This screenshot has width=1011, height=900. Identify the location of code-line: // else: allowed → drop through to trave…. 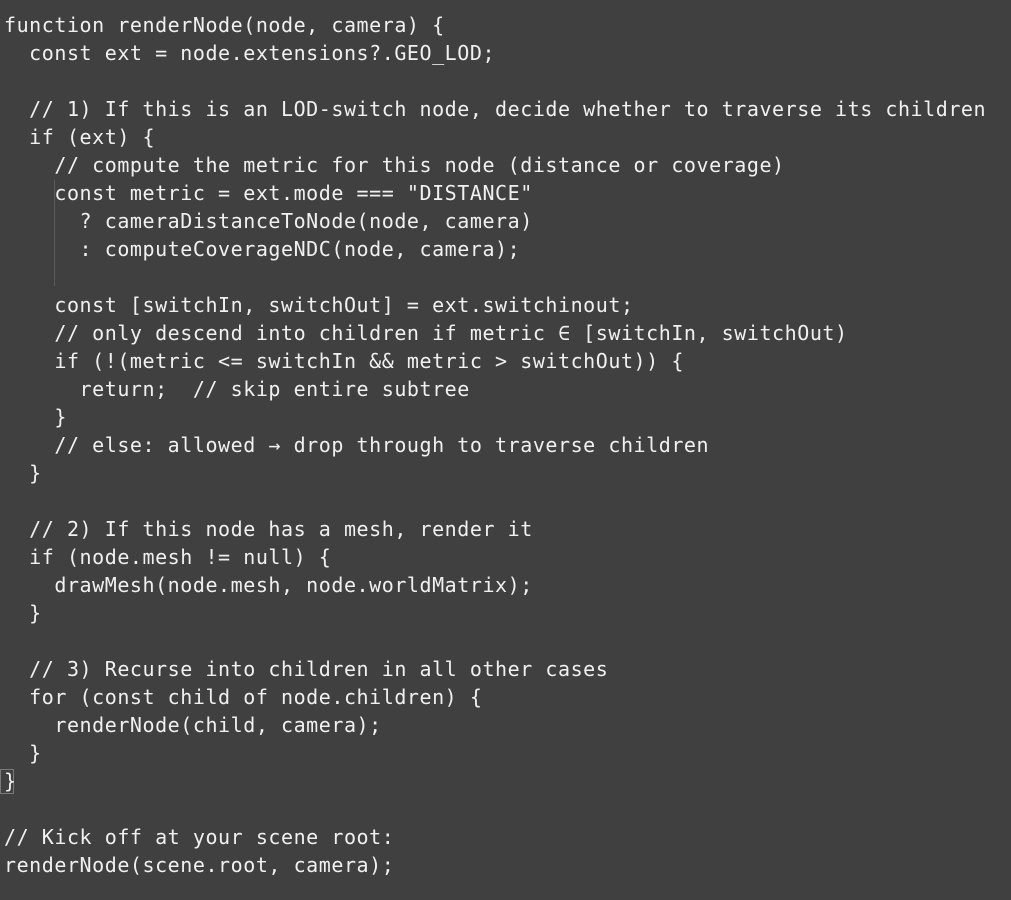
(505, 445).